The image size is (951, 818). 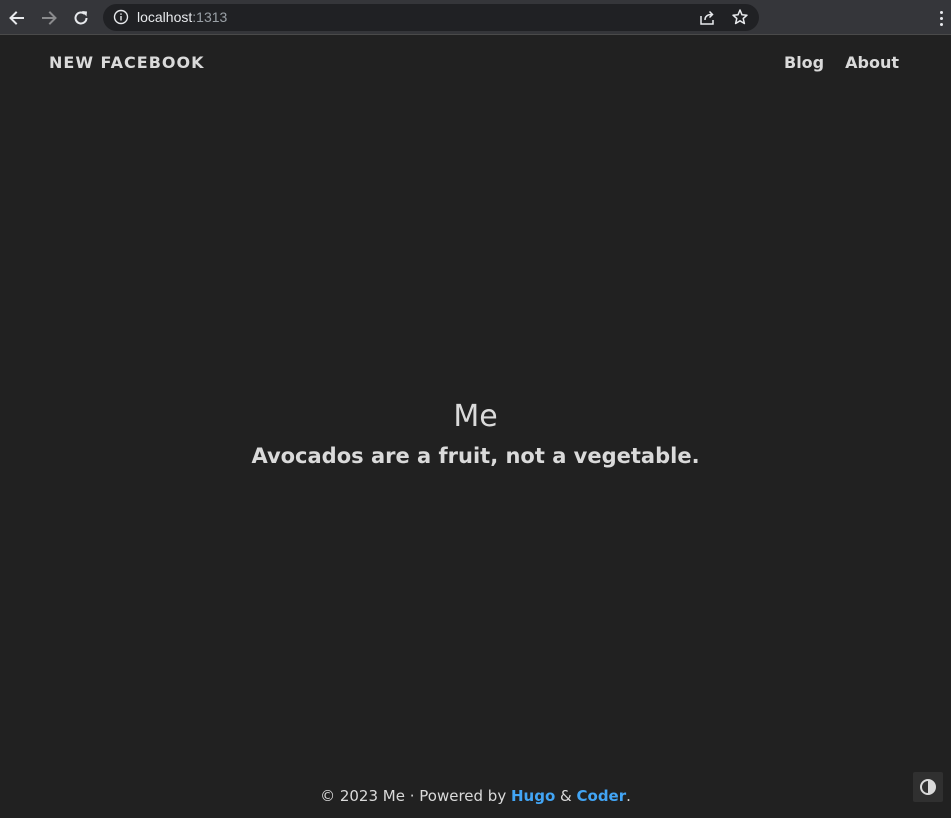 I want to click on share-icon, so click(x=707, y=17).